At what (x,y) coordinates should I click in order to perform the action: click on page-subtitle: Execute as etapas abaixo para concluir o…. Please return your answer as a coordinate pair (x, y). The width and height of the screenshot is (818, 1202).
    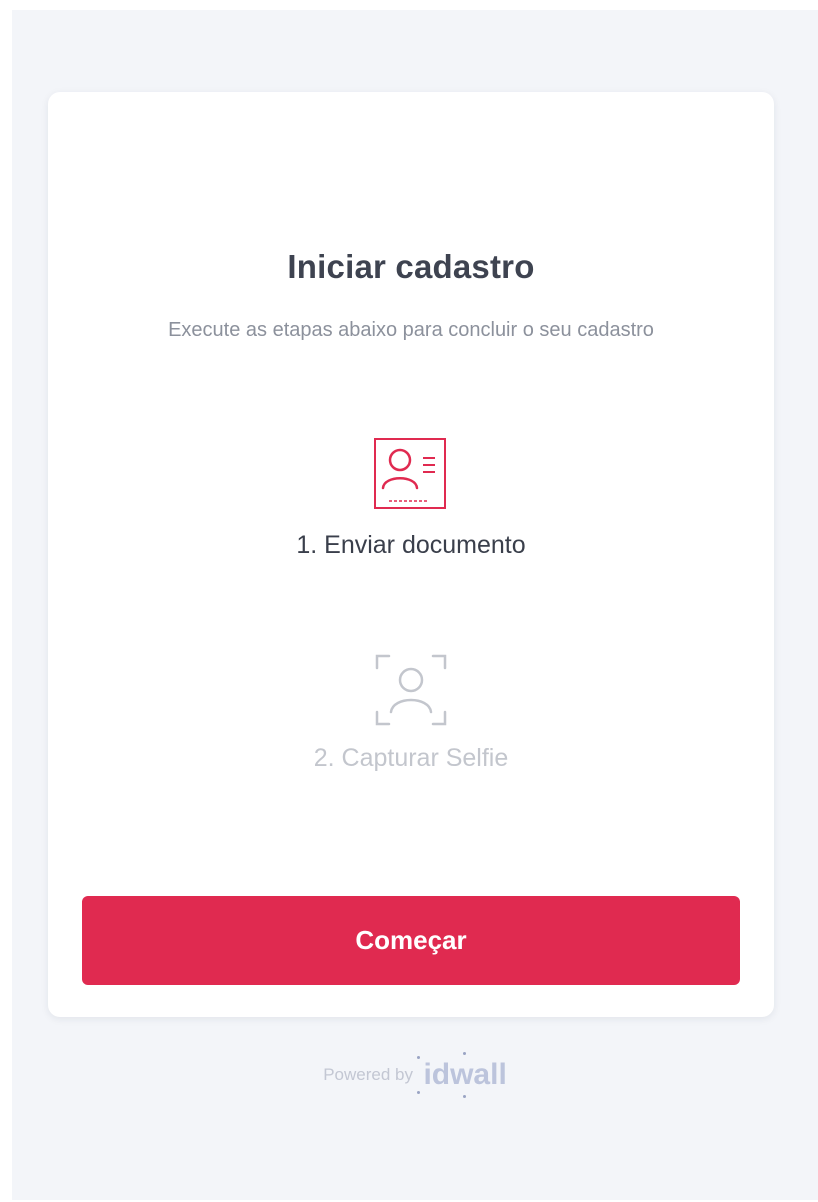
    Looking at the image, I should click on (411, 330).